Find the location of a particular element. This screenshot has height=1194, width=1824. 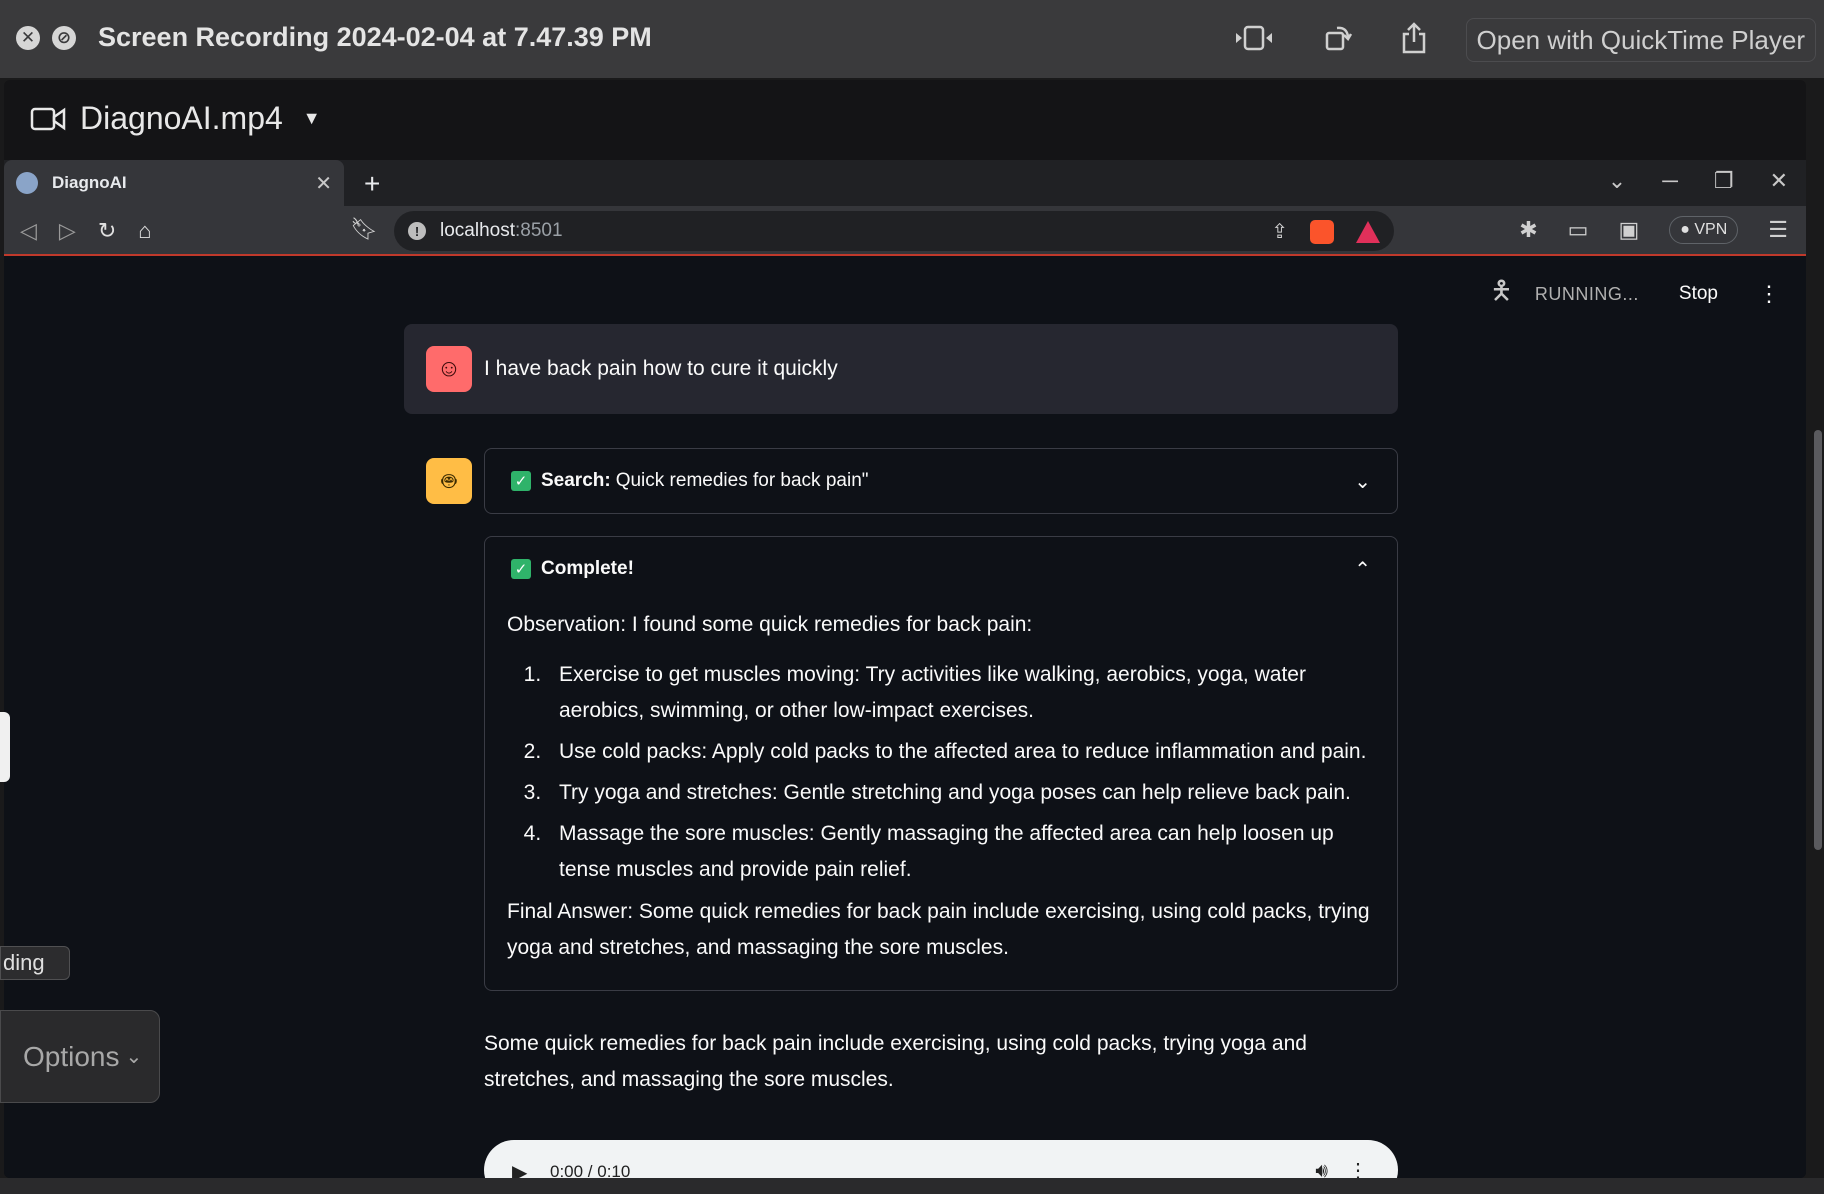

window-controls: ⌄ ─ ❐ ✕ is located at coordinates (1698, 181).